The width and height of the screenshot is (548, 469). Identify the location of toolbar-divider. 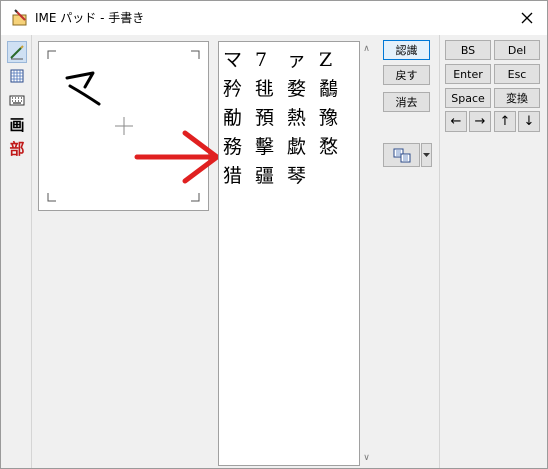
(31, 251).